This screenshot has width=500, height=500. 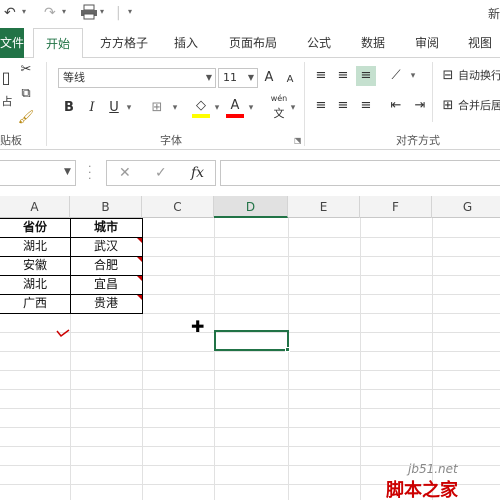 What do you see at coordinates (343, 106) in the screenshot?
I see `align-center-icon: ≡` at bounding box center [343, 106].